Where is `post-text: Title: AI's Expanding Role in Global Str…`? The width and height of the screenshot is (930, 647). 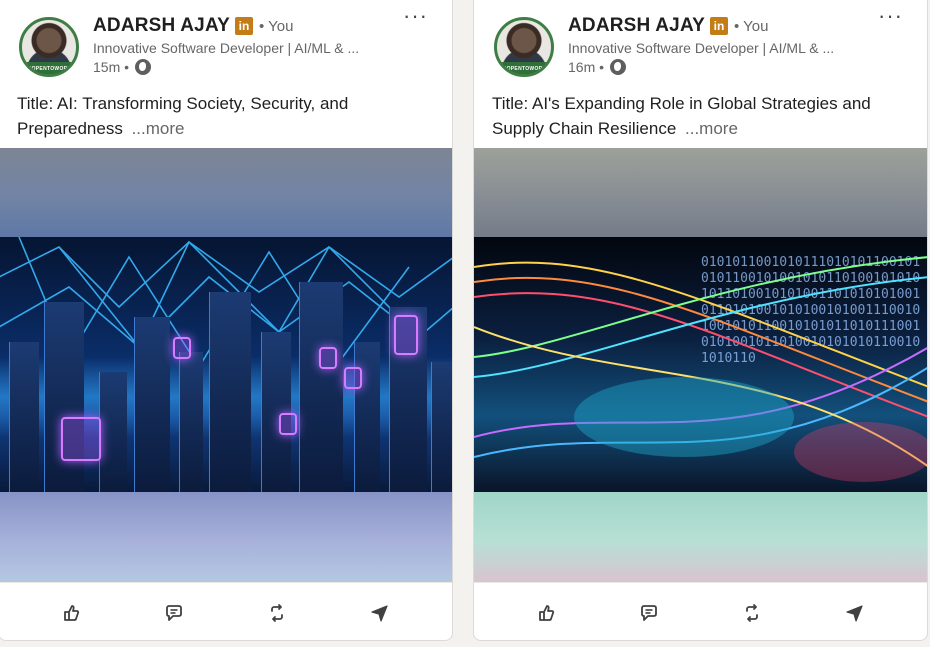 post-text: Title: AI's Expanding Role in Global Str… is located at coordinates (702, 116).